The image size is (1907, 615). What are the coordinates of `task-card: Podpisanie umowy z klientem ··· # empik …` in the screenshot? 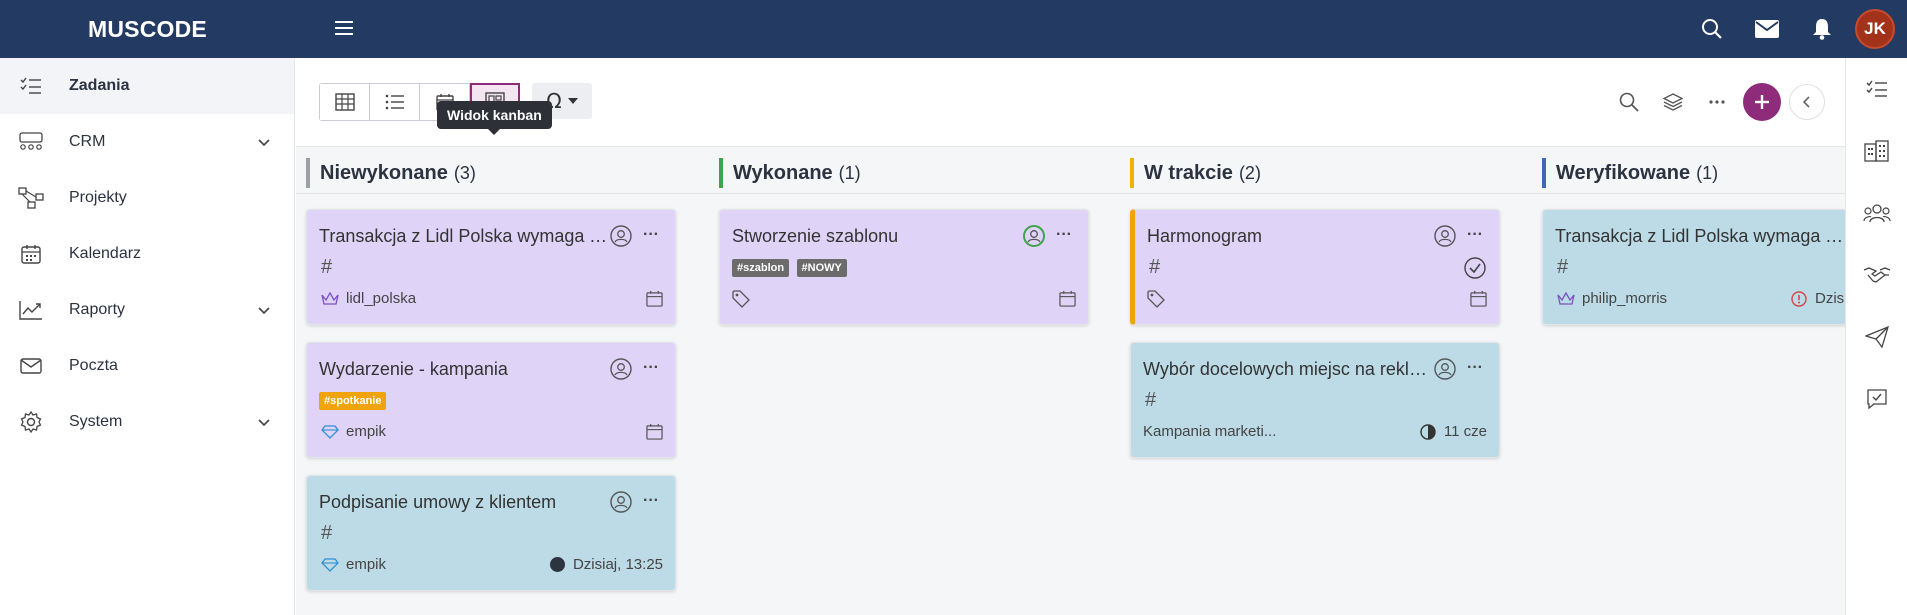 It's located at (491, 533).